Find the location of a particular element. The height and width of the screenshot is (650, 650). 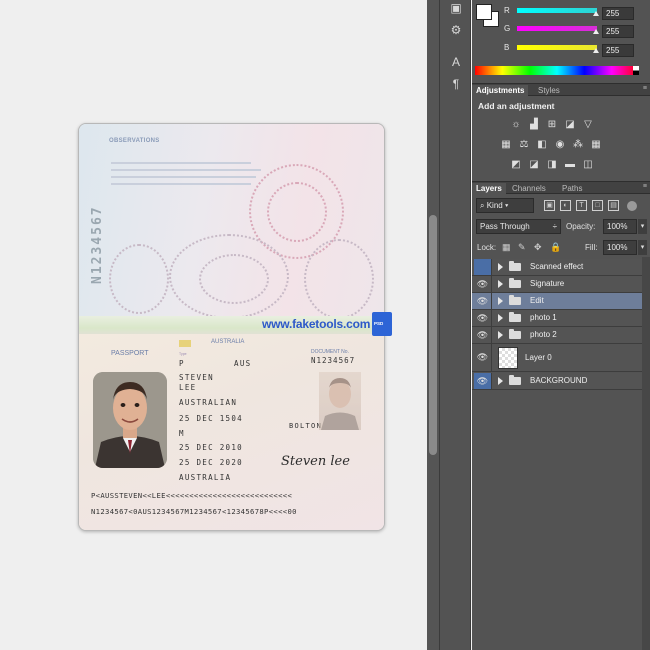

filter-smart-object-icon: ▤ is located at coordinates (613, 205).